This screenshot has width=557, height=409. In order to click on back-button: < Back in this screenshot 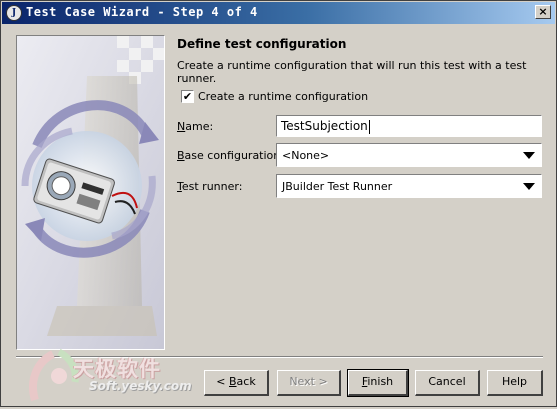, I will do `click(236, 383)`.